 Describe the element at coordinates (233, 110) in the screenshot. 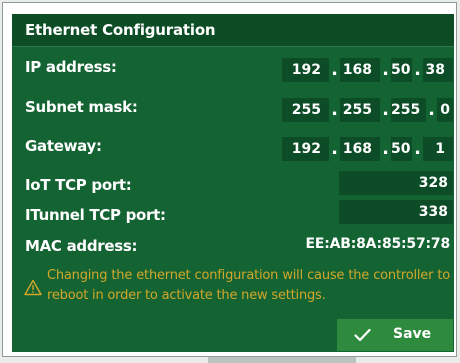

I see `subnet-mask-field: 255 . 255 . 255 . 0` at that location.